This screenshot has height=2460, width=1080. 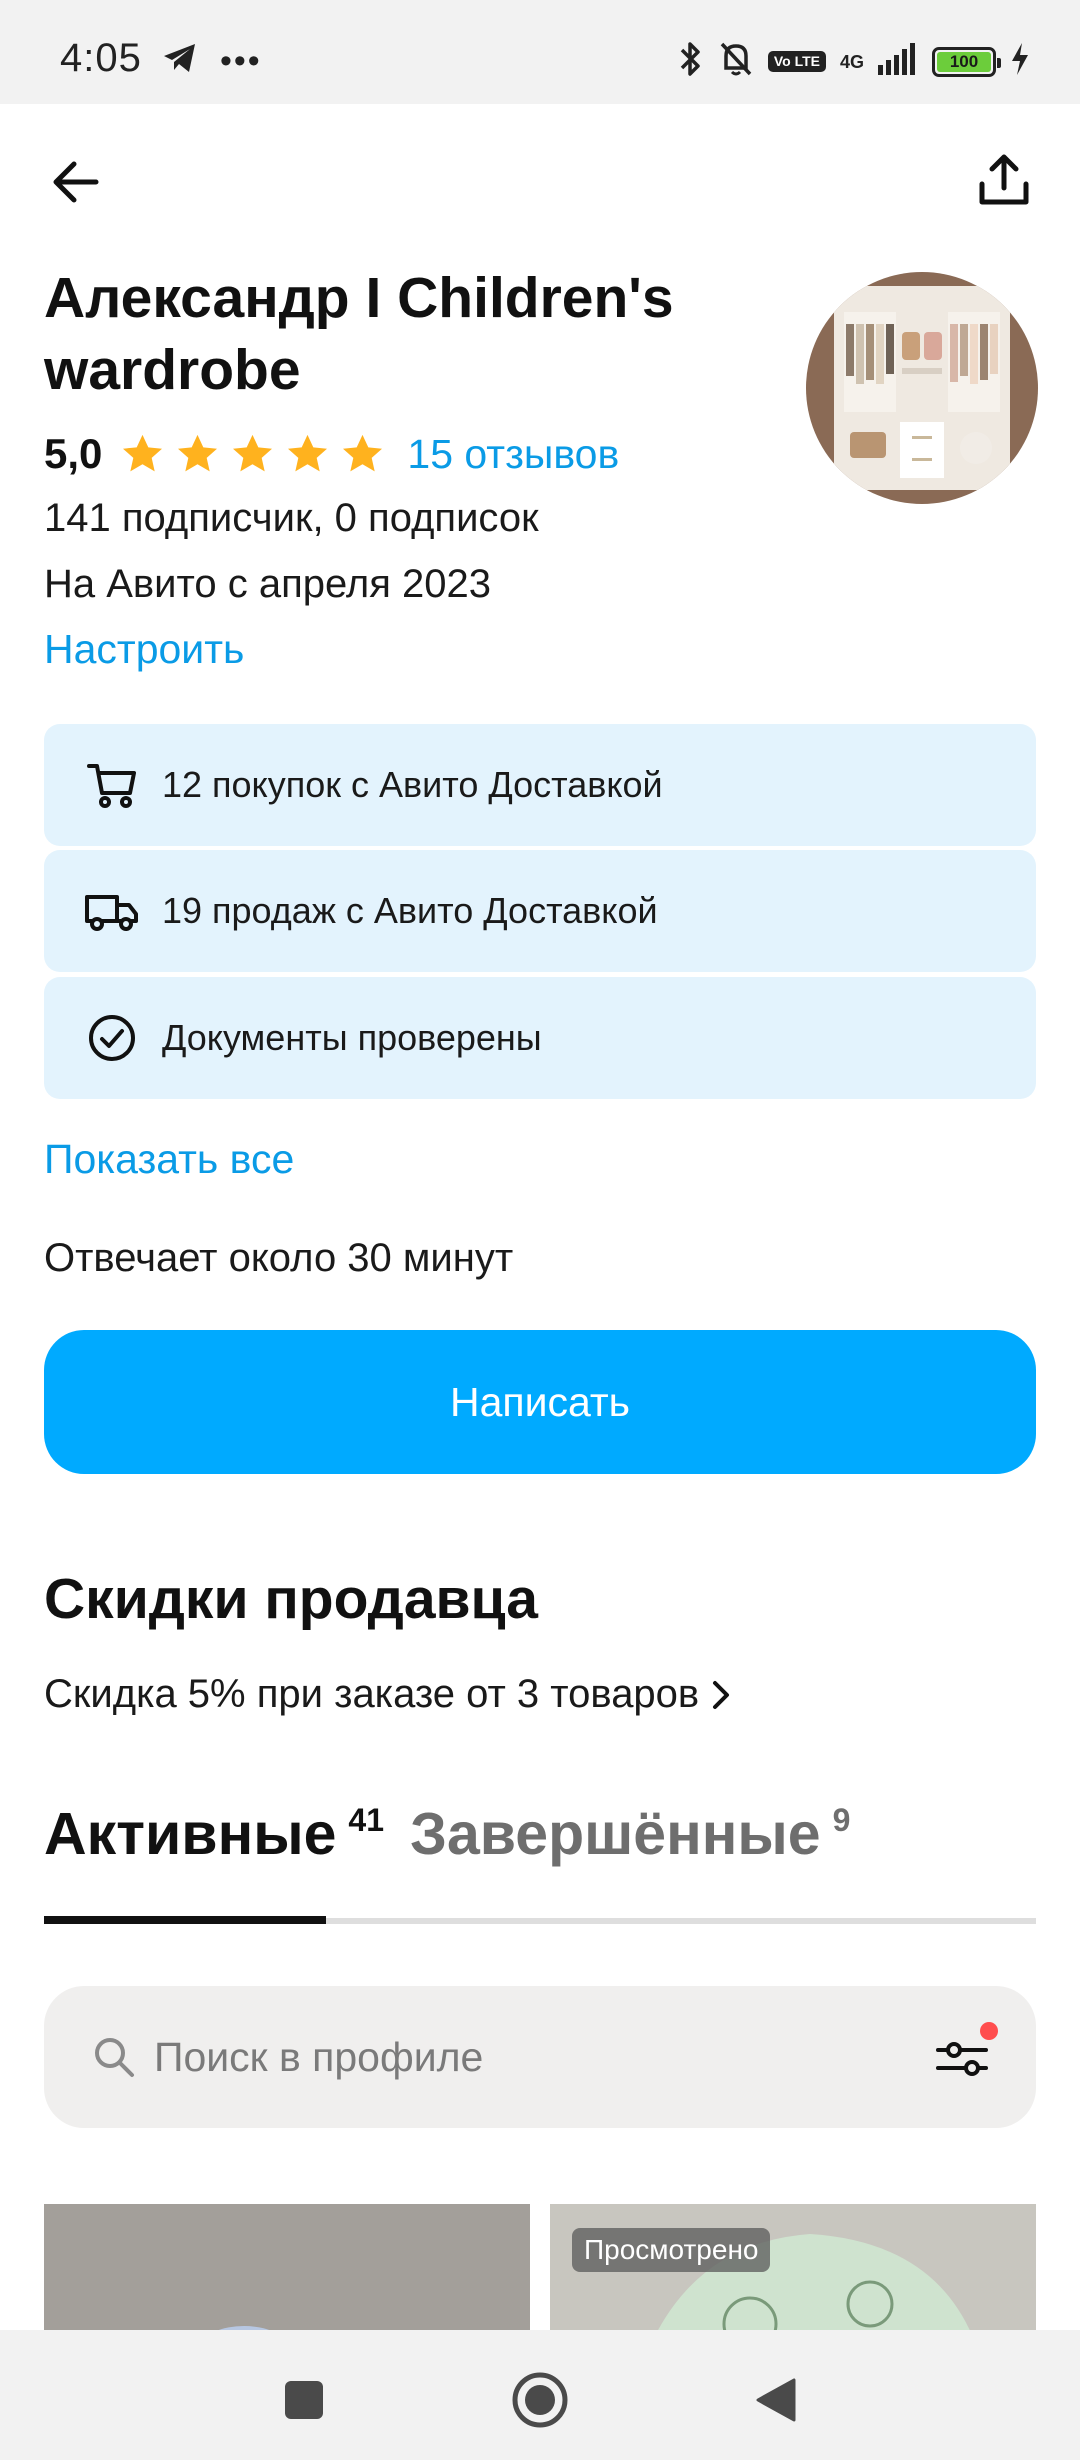 What do you see at coordinates (851, 61) in the screenshot?
I see `network-type: 4G` at bounding box center [851, 61].